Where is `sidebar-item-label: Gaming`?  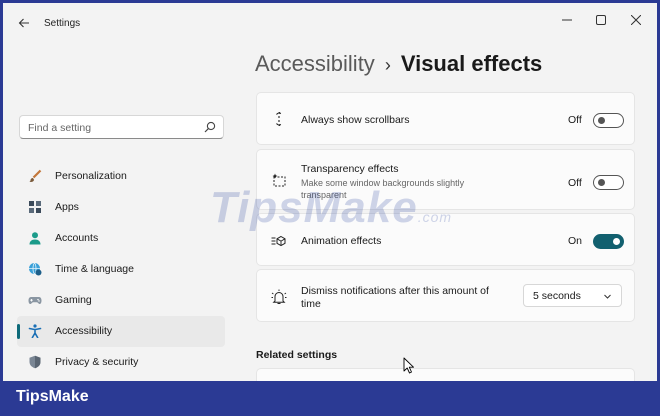
sidebar-item-label: Gaming is located at coordinates (73, 300).